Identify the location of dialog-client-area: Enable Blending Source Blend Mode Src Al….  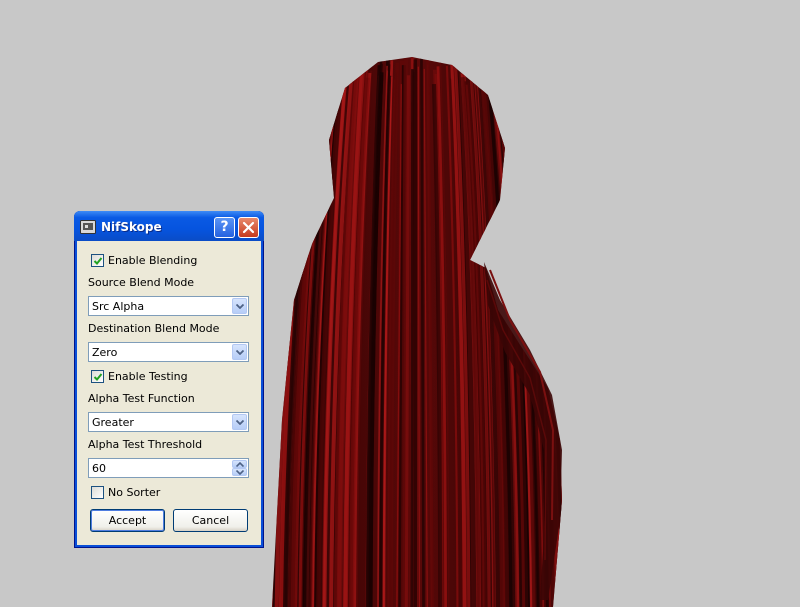
(169, 393).